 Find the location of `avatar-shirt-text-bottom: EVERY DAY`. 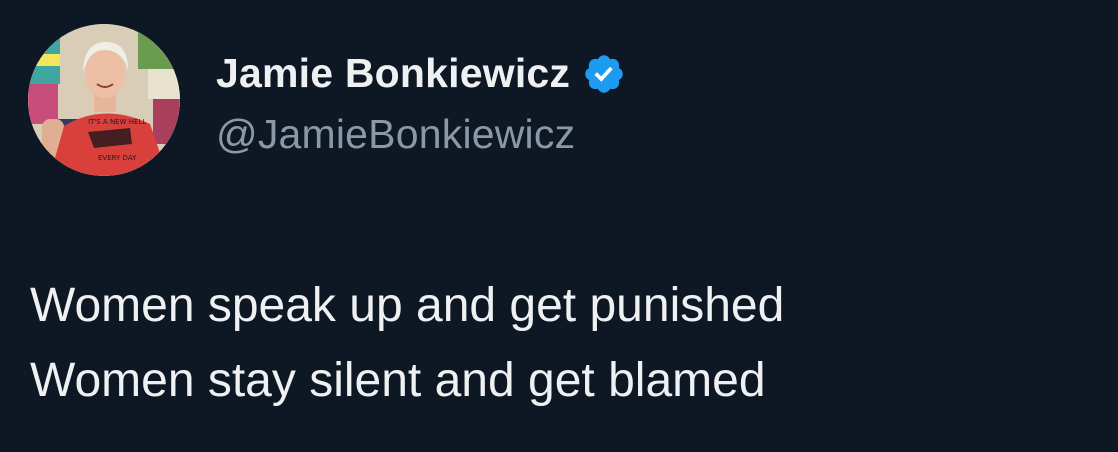

avatar-shirt-text-bottom: EVERY DAY is located at coordinates (117, 158).